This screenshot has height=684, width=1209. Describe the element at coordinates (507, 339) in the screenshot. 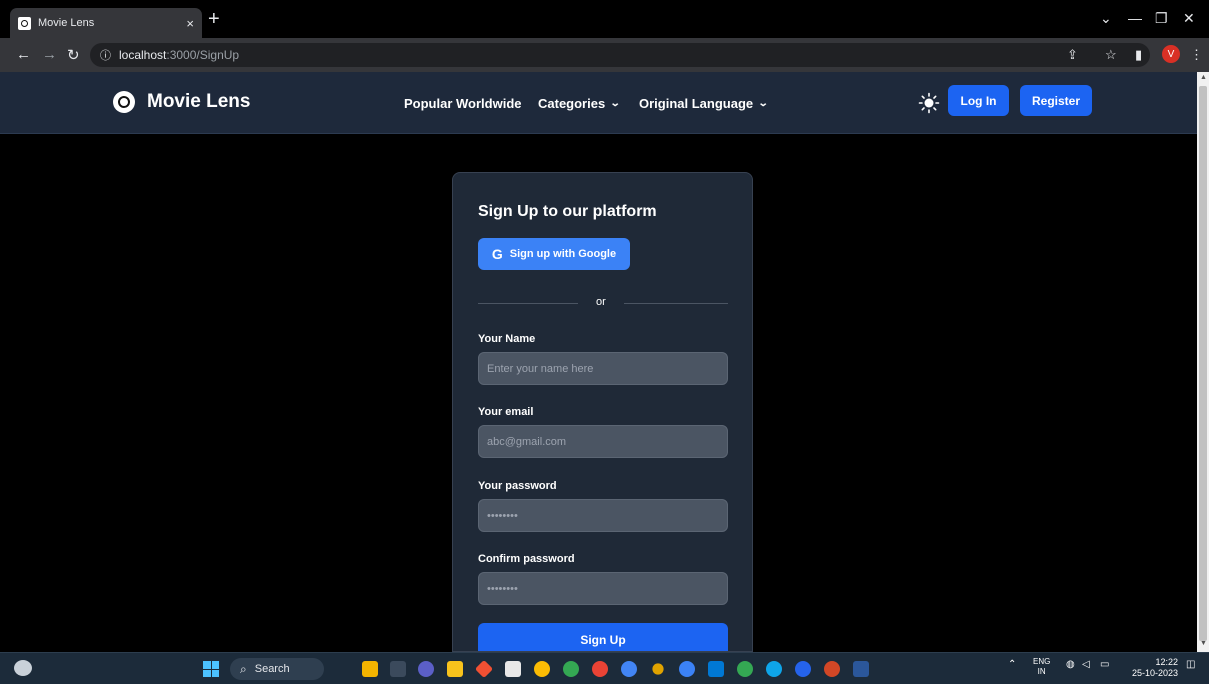

I see `name-label: Your Name` at that location.